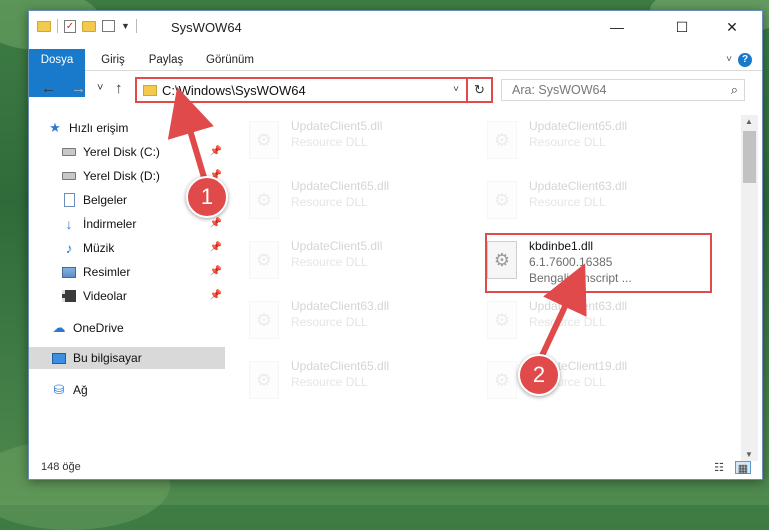 The width and height of the screenshot is (769, 530). I want to click on tab-share: Paylaş, so click(166, 60).